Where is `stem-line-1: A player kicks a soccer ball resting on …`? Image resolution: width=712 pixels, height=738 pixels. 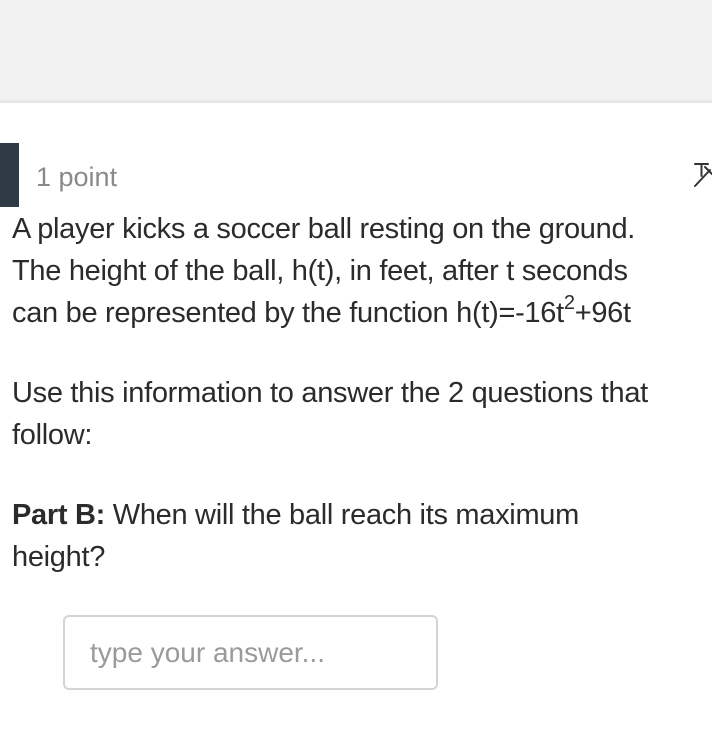
stem-line-1: A player kicks a soccer ball resting on … is located at coordinates (324, 229).